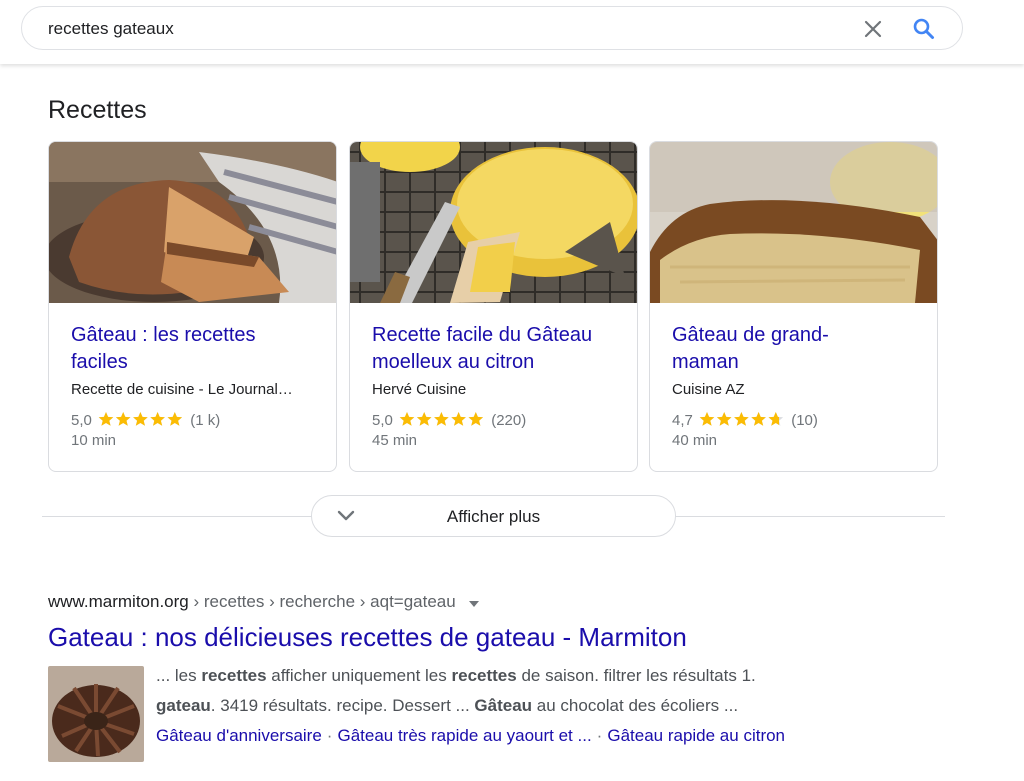  I want to click on snippet-text: de saison. filtrer les résultats 1., so click(636, 675).